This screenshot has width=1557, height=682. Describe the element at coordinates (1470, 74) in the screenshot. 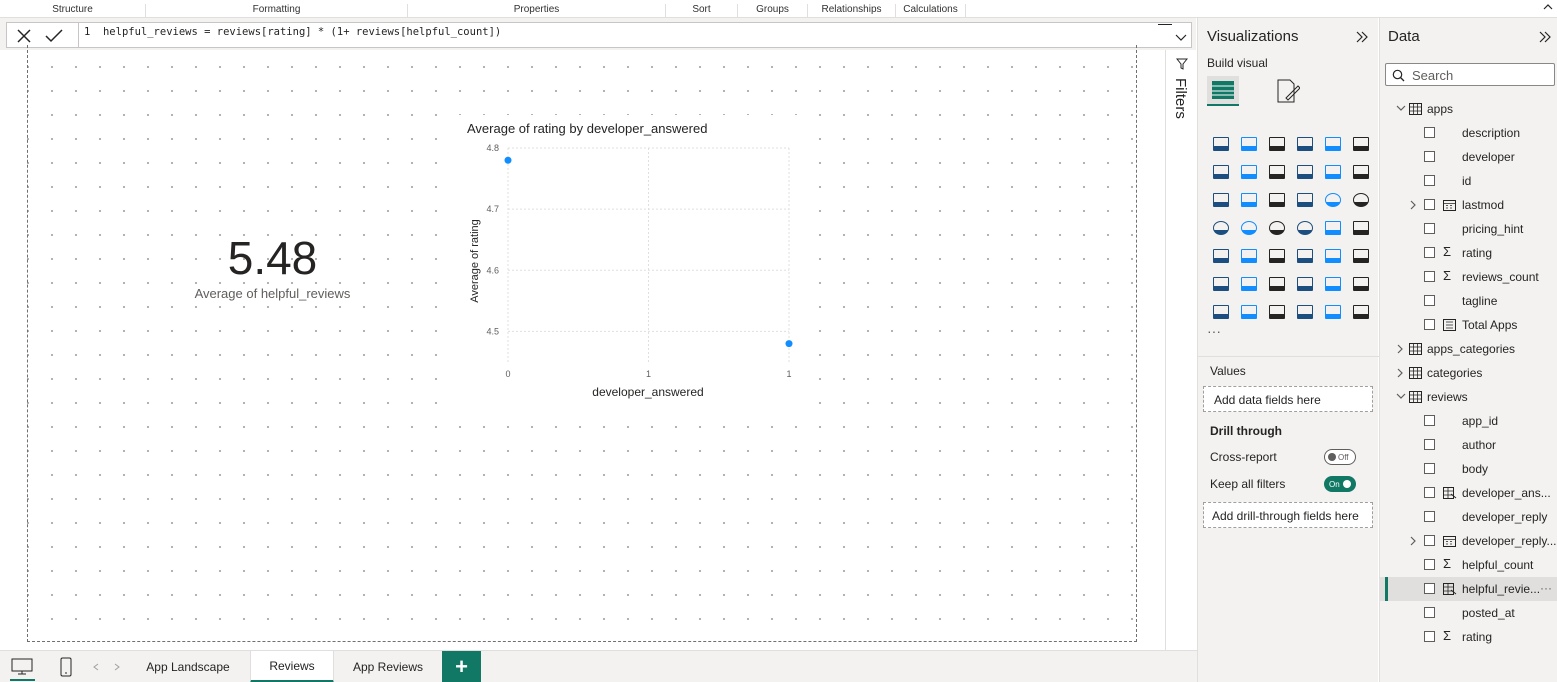

I see `data-search-box: Search` at that location.